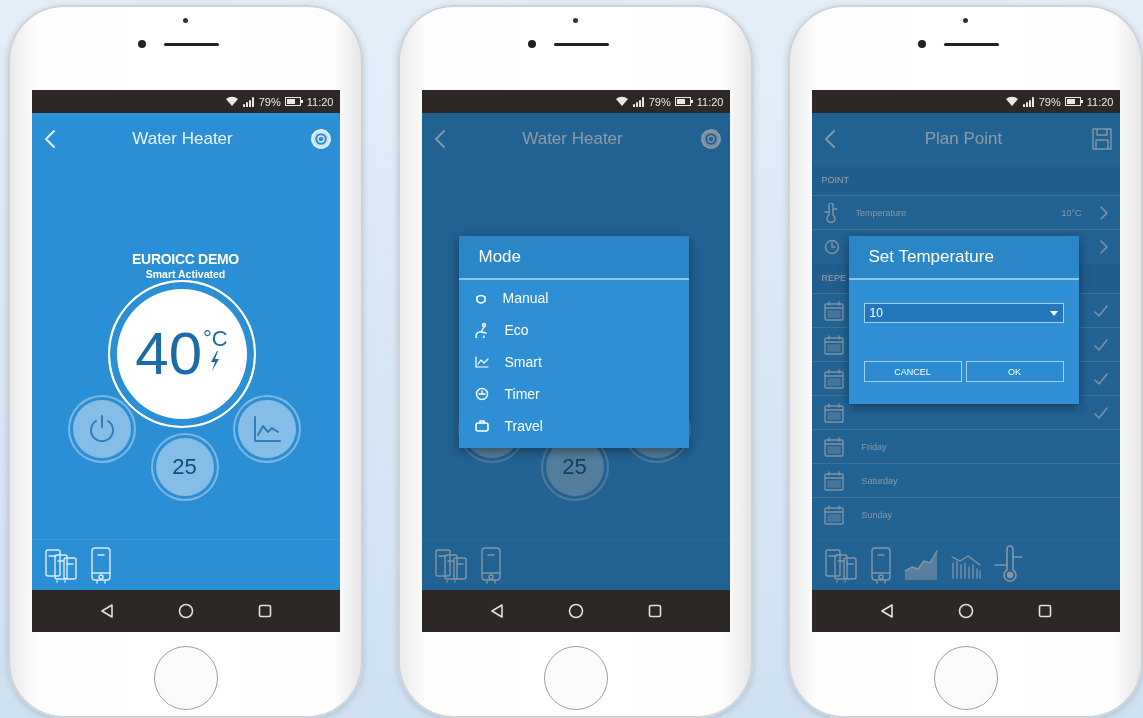 The height and width of the screenshot is (718, 1143). What do you see at coordinates (880, 480) in the screenshot?
I see `row-label: Saturday` at bounding box center [880, 480].